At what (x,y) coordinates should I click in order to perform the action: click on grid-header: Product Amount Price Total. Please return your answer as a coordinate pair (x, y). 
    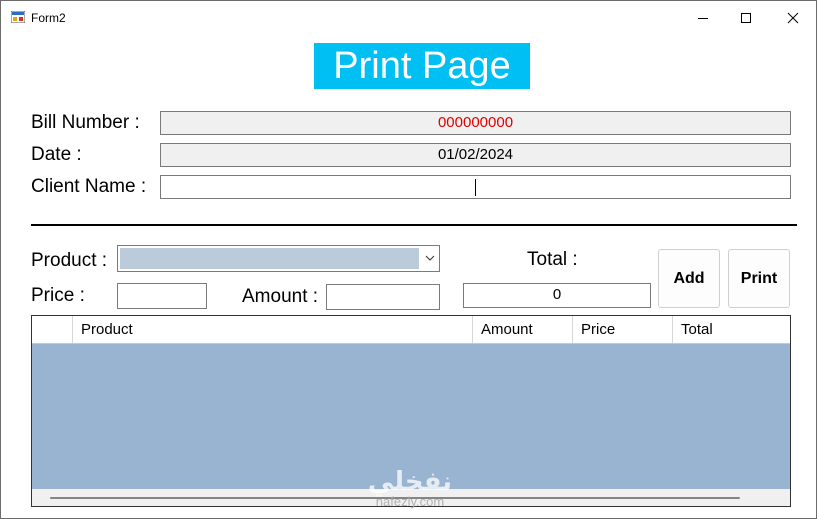
    Looking at the image, I should click on (411, 330).